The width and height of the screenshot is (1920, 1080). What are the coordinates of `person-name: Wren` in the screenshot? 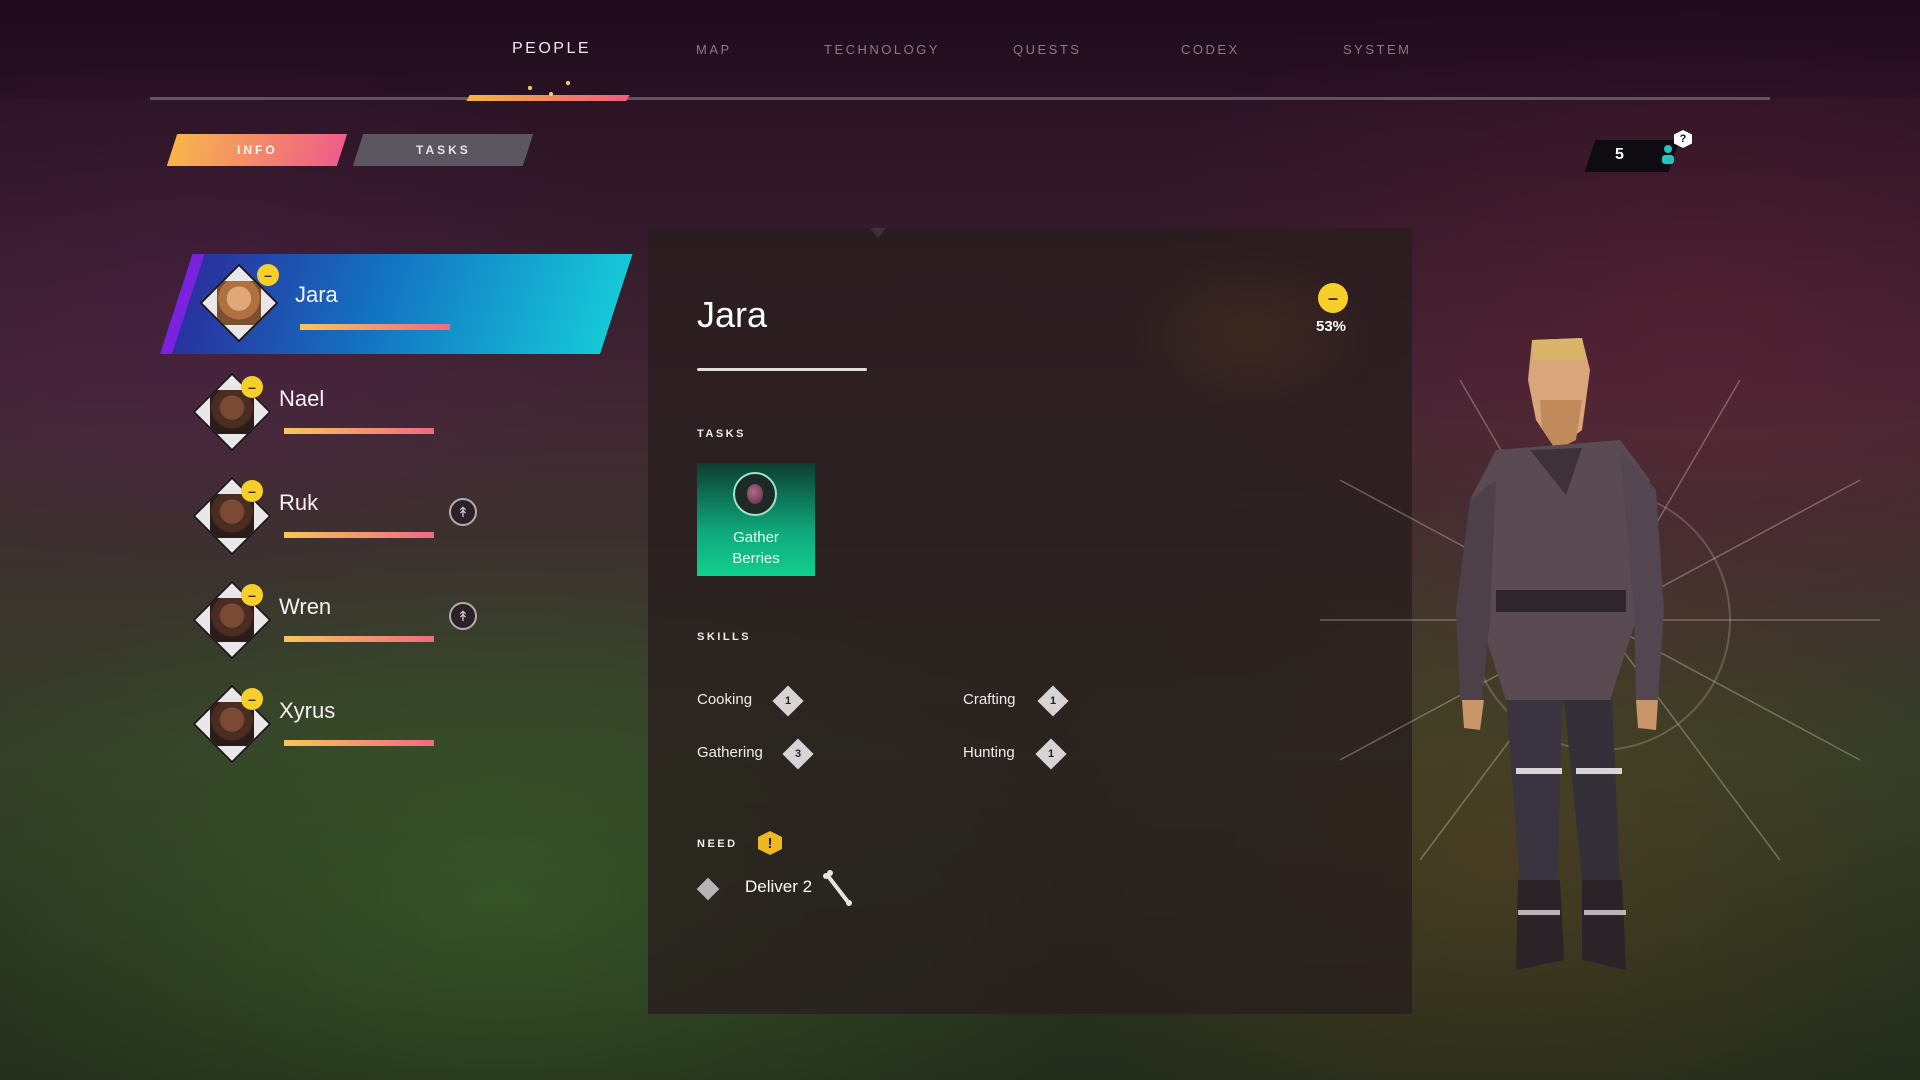 It's located at (305, 606).